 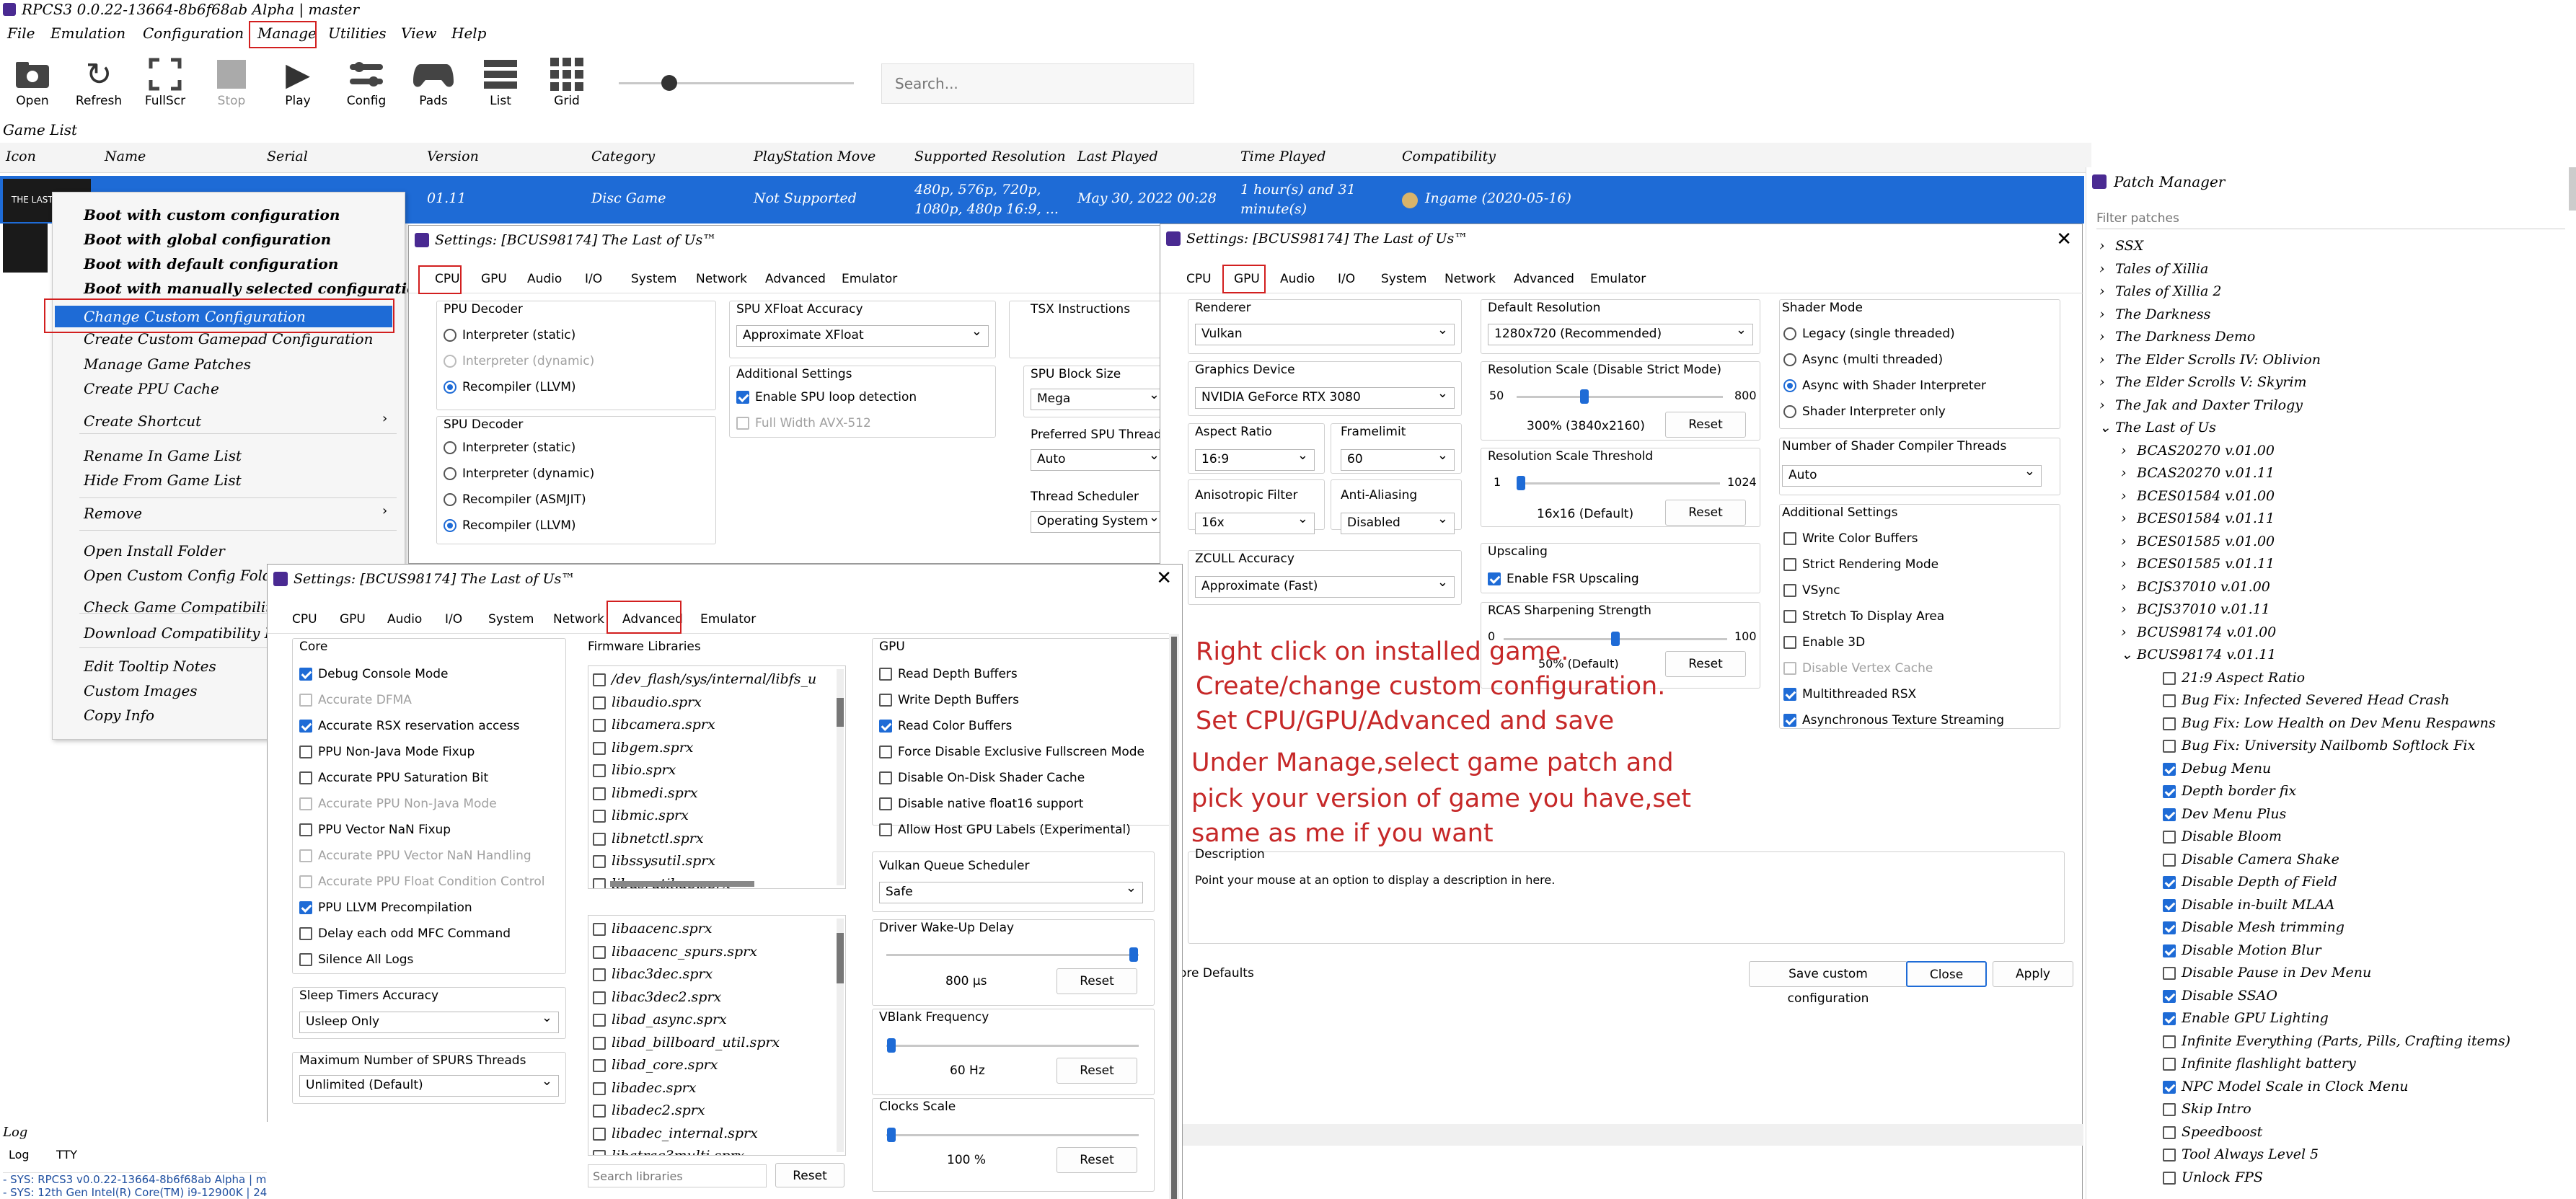 I want to click on toolbar-grid: Grid, so click(x=566, y=81).